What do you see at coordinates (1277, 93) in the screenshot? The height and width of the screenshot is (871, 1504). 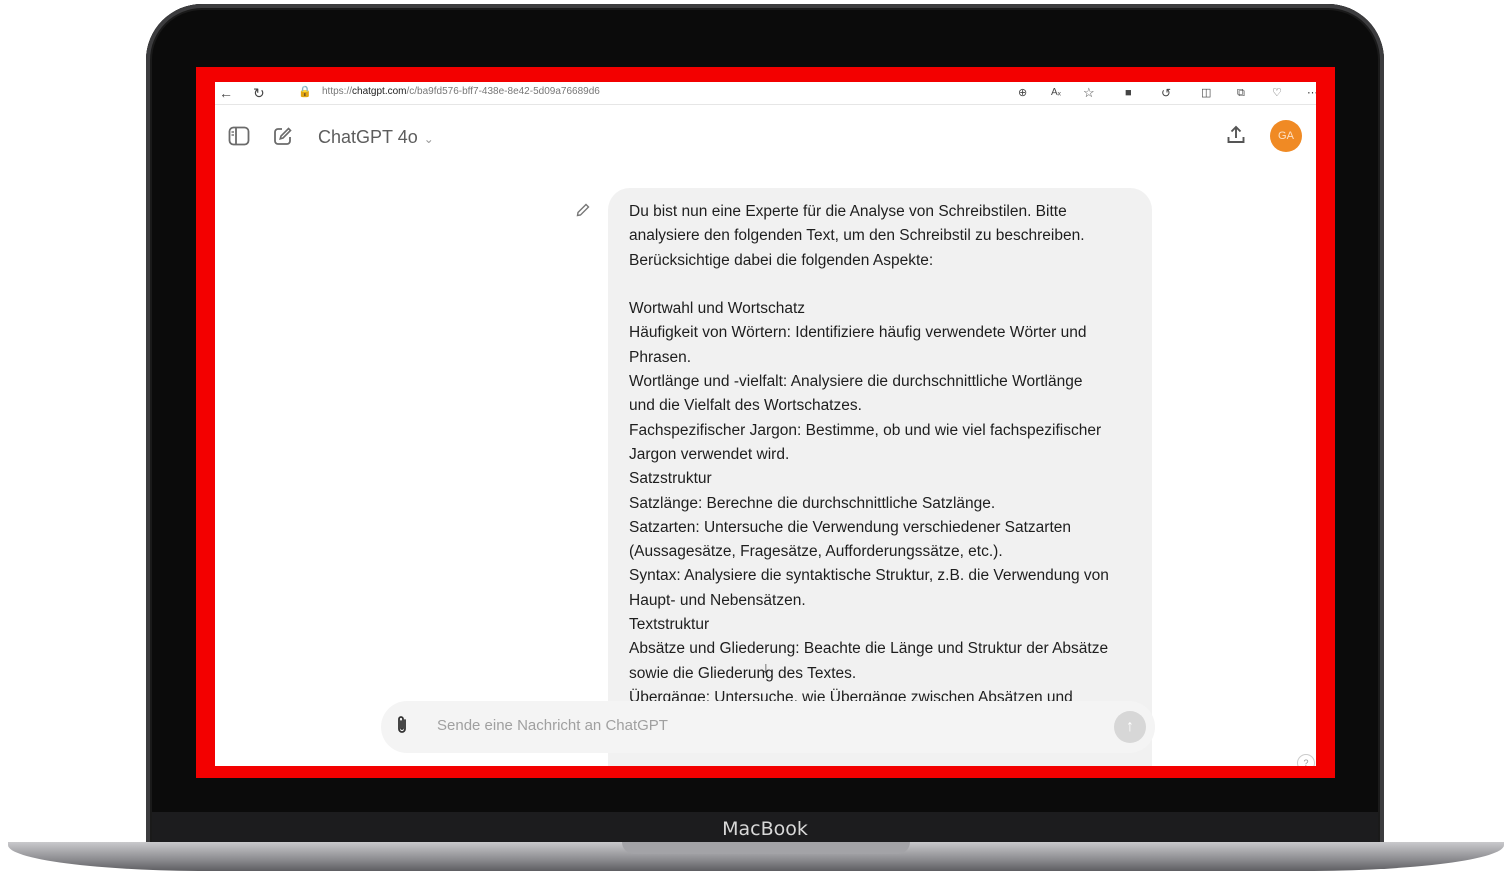 I see `browser-essentials-icon: ♡` at bounding box center [1277, 93].